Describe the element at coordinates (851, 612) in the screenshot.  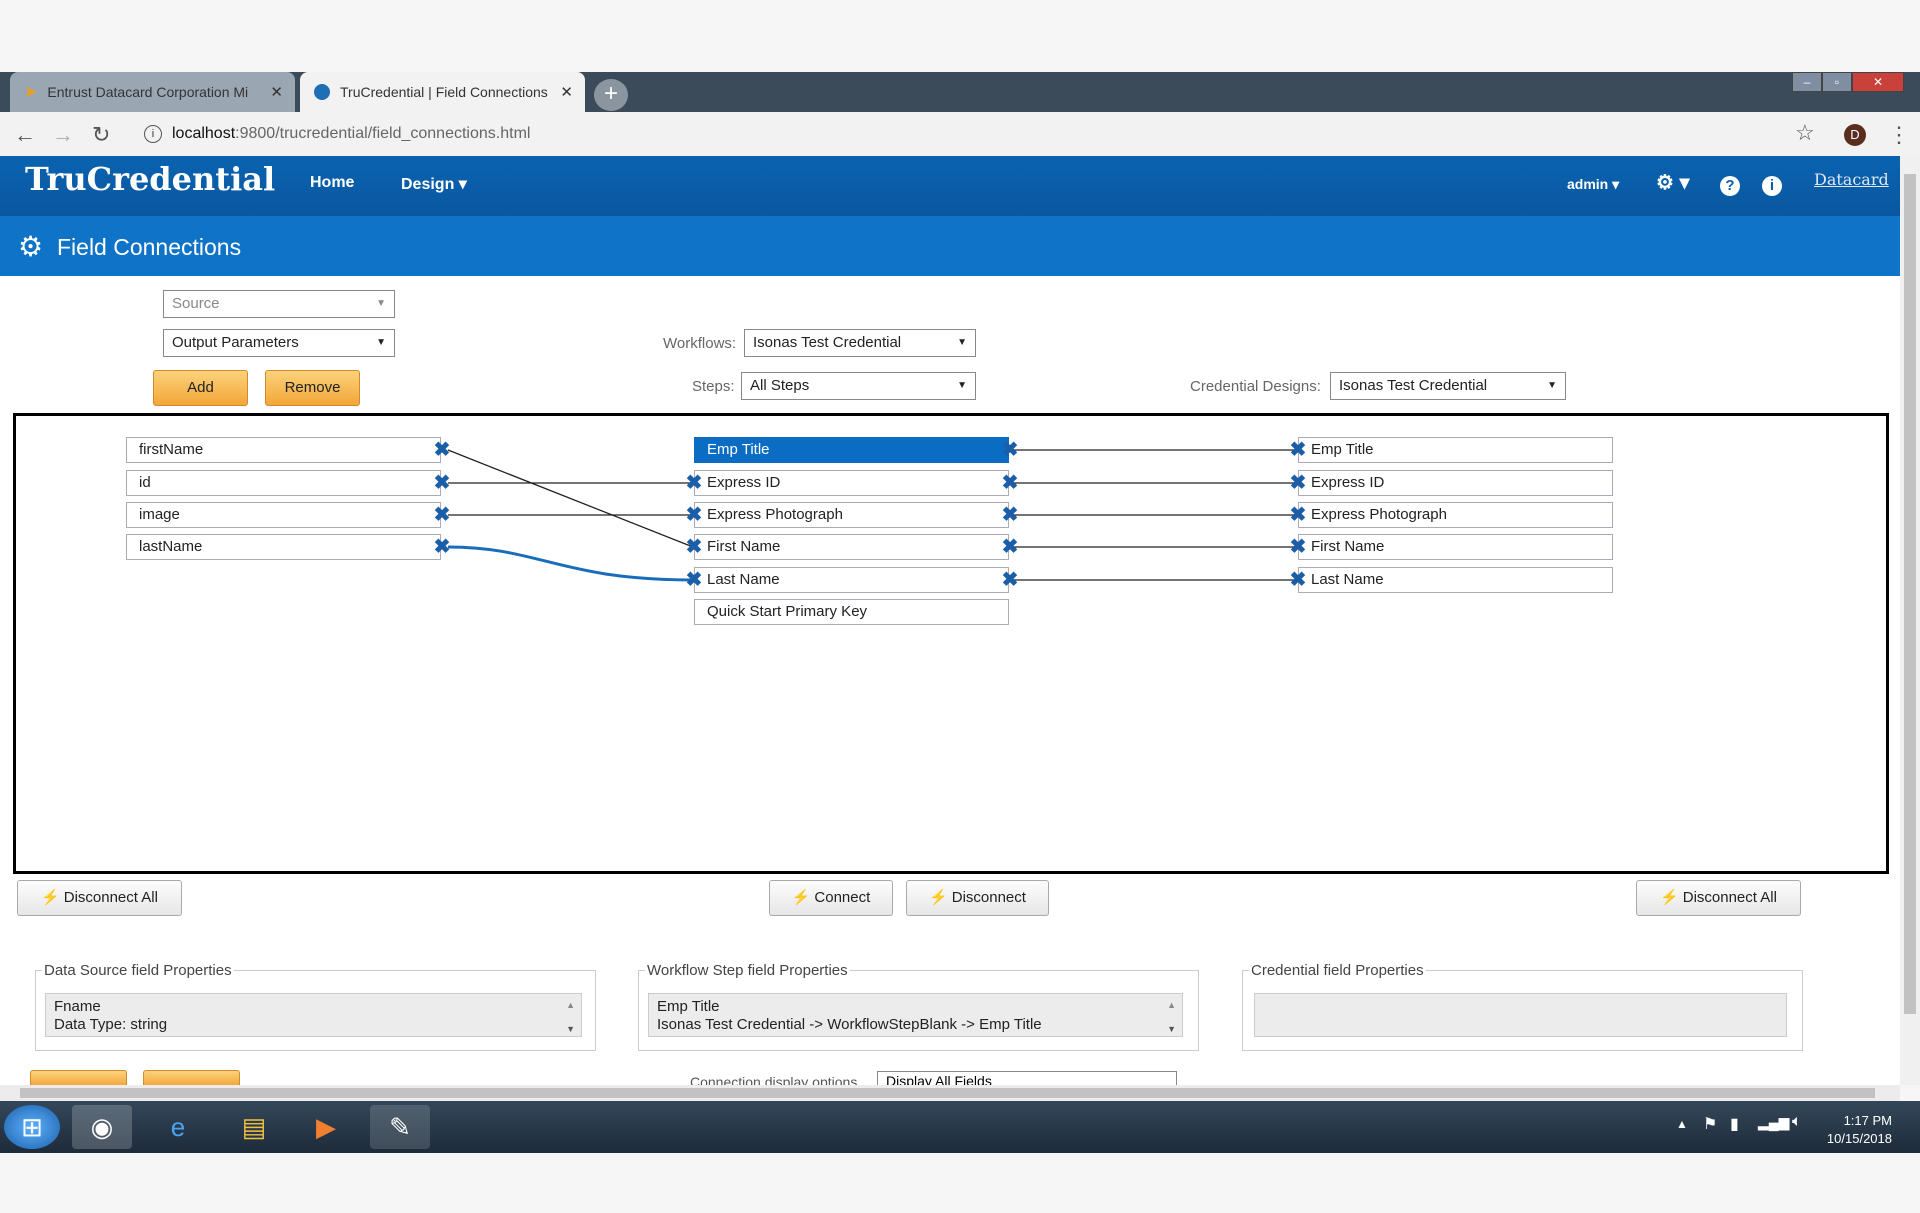
I see `workflow-field: Quick Start Primary Key` at that location.